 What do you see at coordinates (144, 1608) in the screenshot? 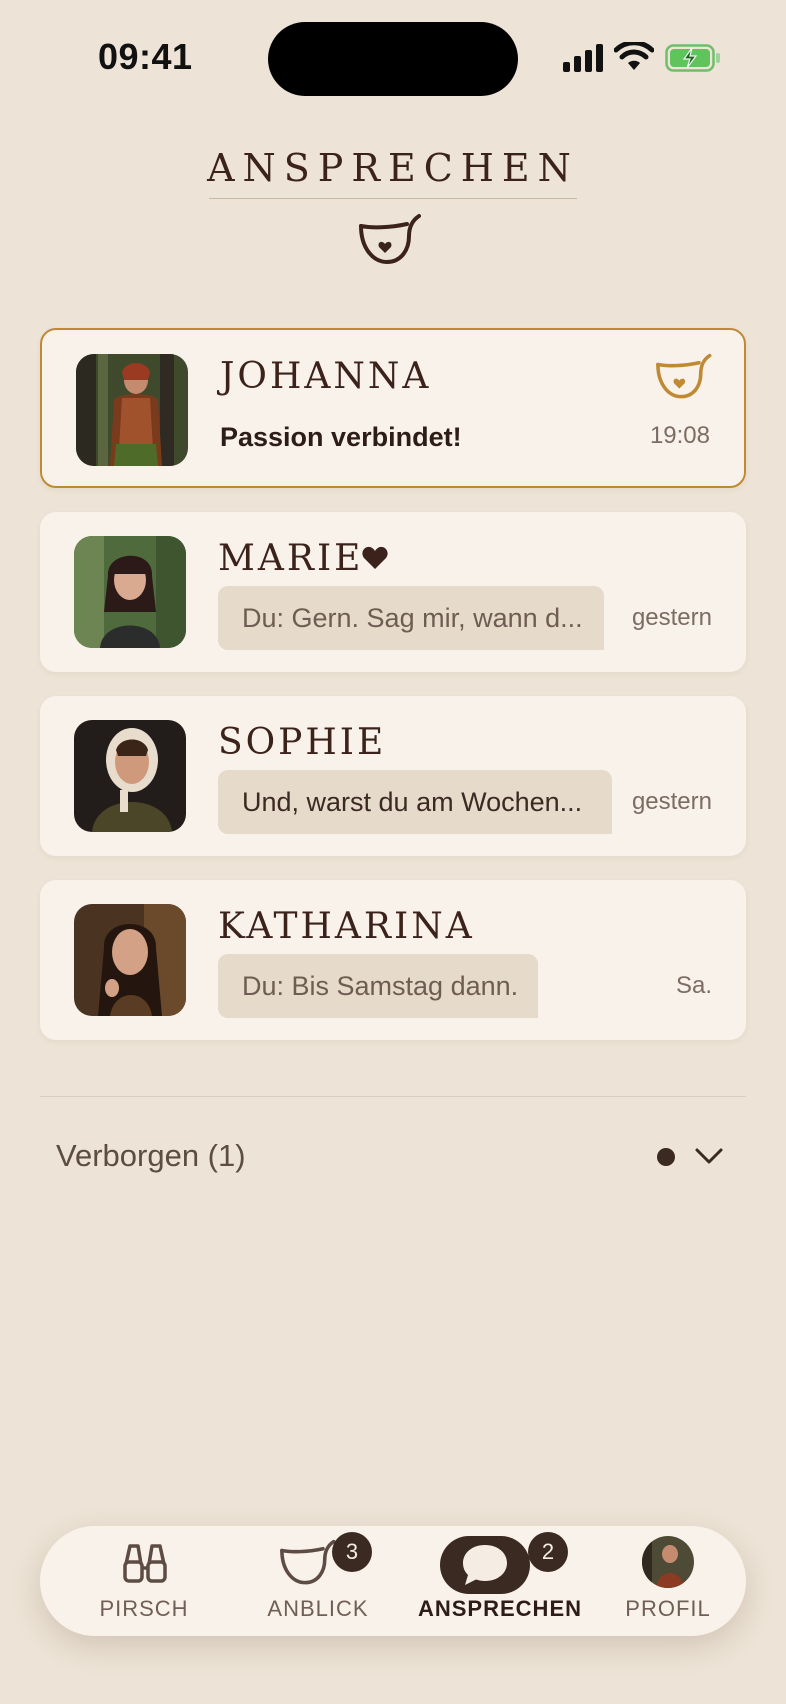
I see `tab-label: PIRSCH` at bounding box center [144, 1608].